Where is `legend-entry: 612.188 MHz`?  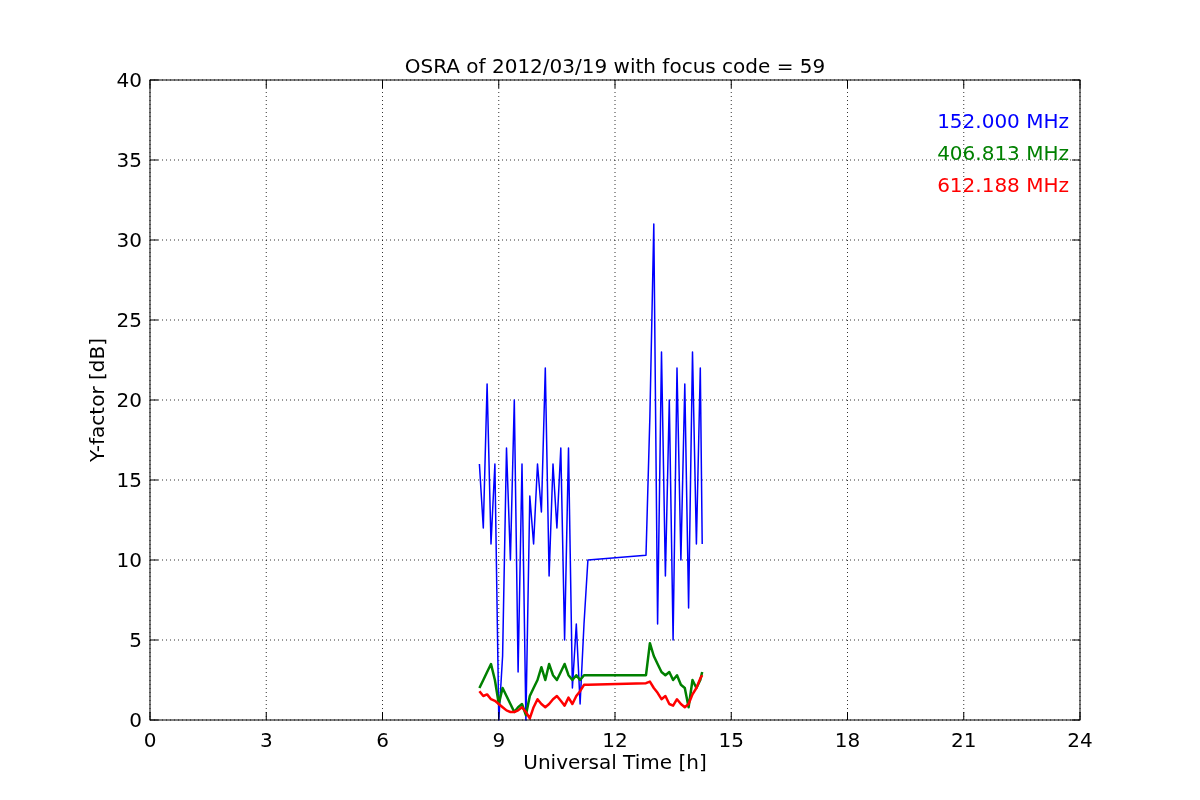 legend-entry: 612.188 MHz is located at coordinates (1003, 185).